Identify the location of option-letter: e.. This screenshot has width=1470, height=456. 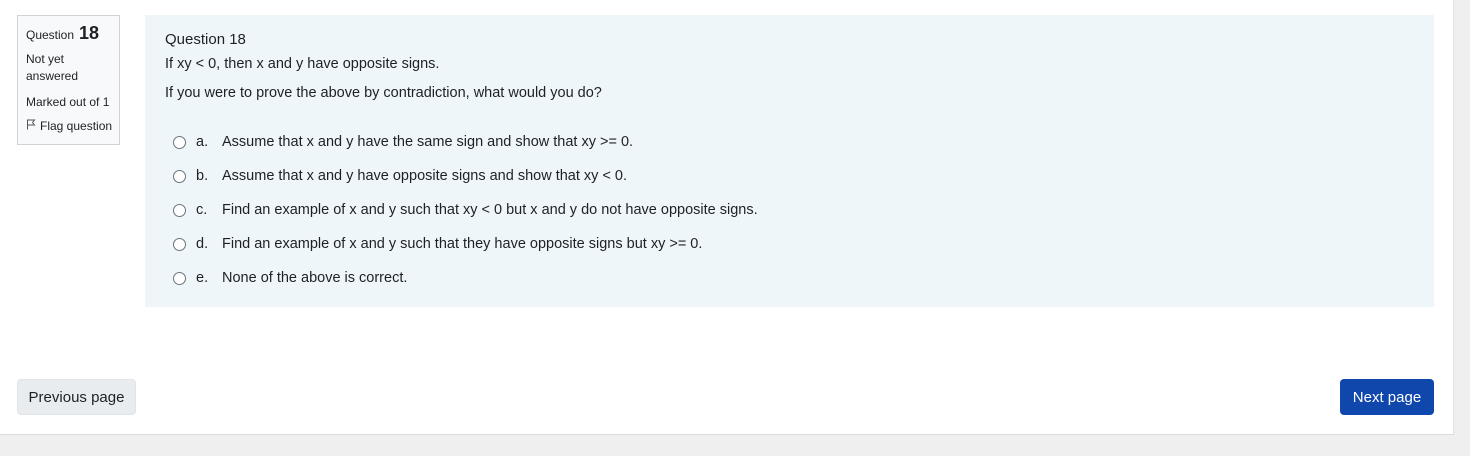
(202, 278).